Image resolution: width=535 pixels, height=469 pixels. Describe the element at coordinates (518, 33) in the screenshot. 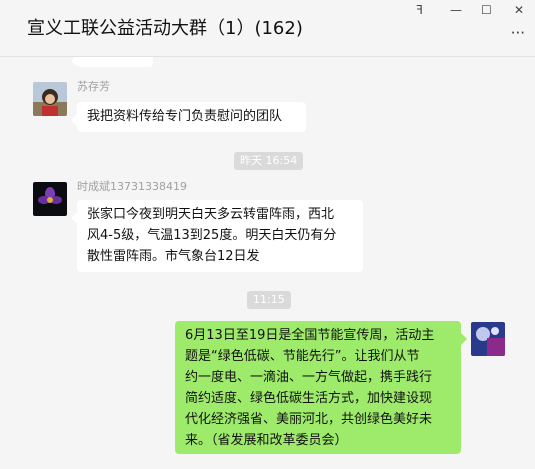

I see `more-options-icon: ···` at that location.